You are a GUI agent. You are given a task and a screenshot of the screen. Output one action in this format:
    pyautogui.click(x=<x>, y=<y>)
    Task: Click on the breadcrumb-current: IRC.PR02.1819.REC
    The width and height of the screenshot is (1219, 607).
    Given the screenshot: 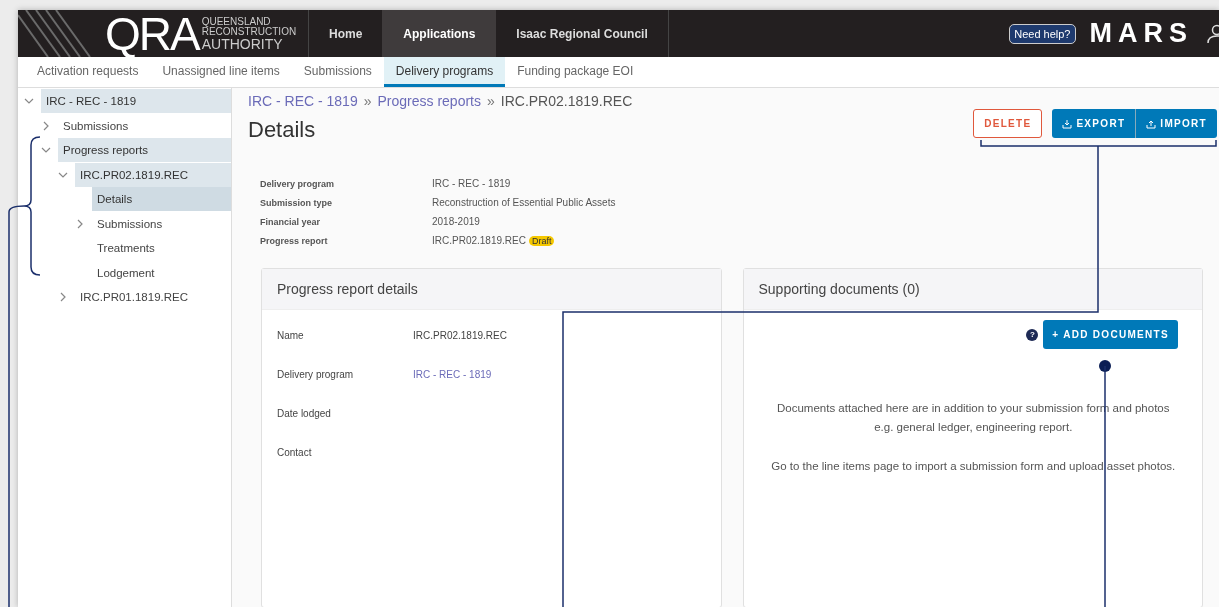 What is the action you would take?
    pyautogui.click(x=566, y=101)
    